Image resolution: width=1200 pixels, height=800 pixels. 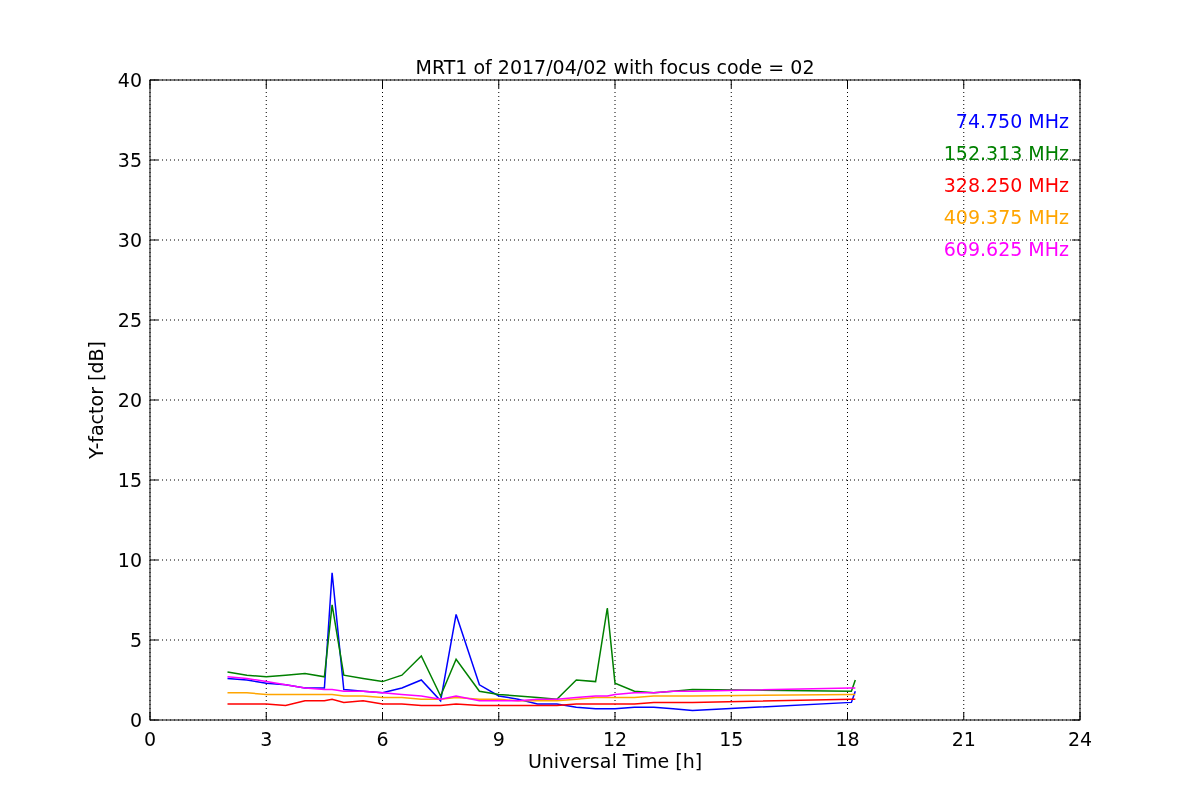 What do you see at coordinates (615, 761) in the screenshot?
I see `x-axis-label: Universal Time [h]` at bounding box center [615, 761].